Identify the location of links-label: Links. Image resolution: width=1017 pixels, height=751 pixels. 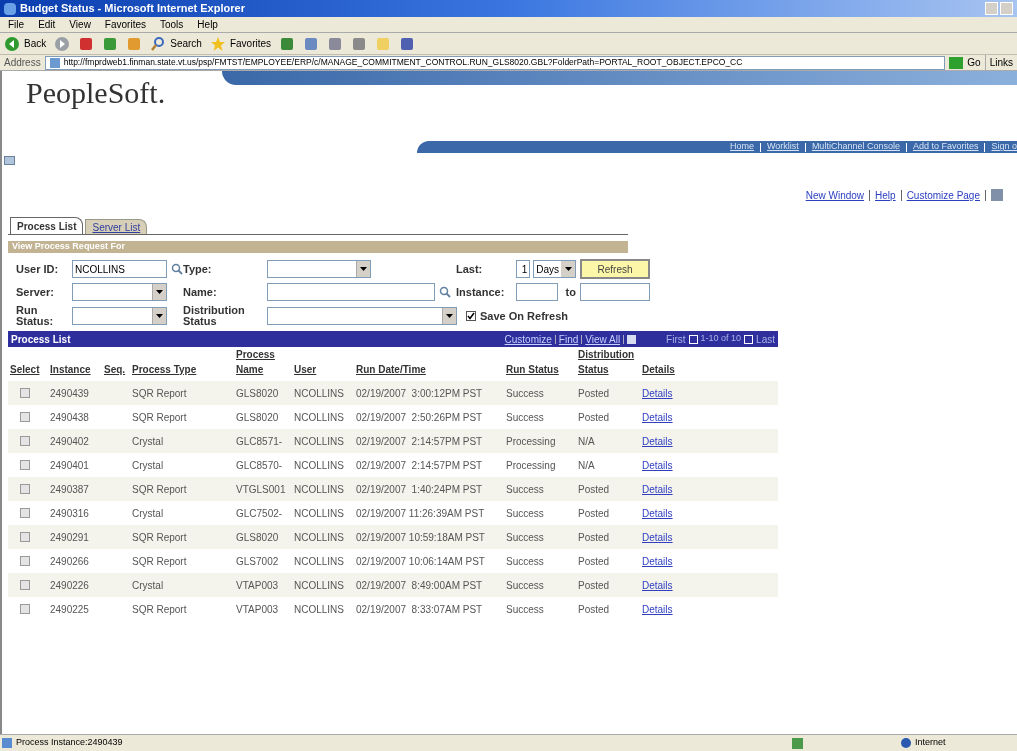
(998, 62).